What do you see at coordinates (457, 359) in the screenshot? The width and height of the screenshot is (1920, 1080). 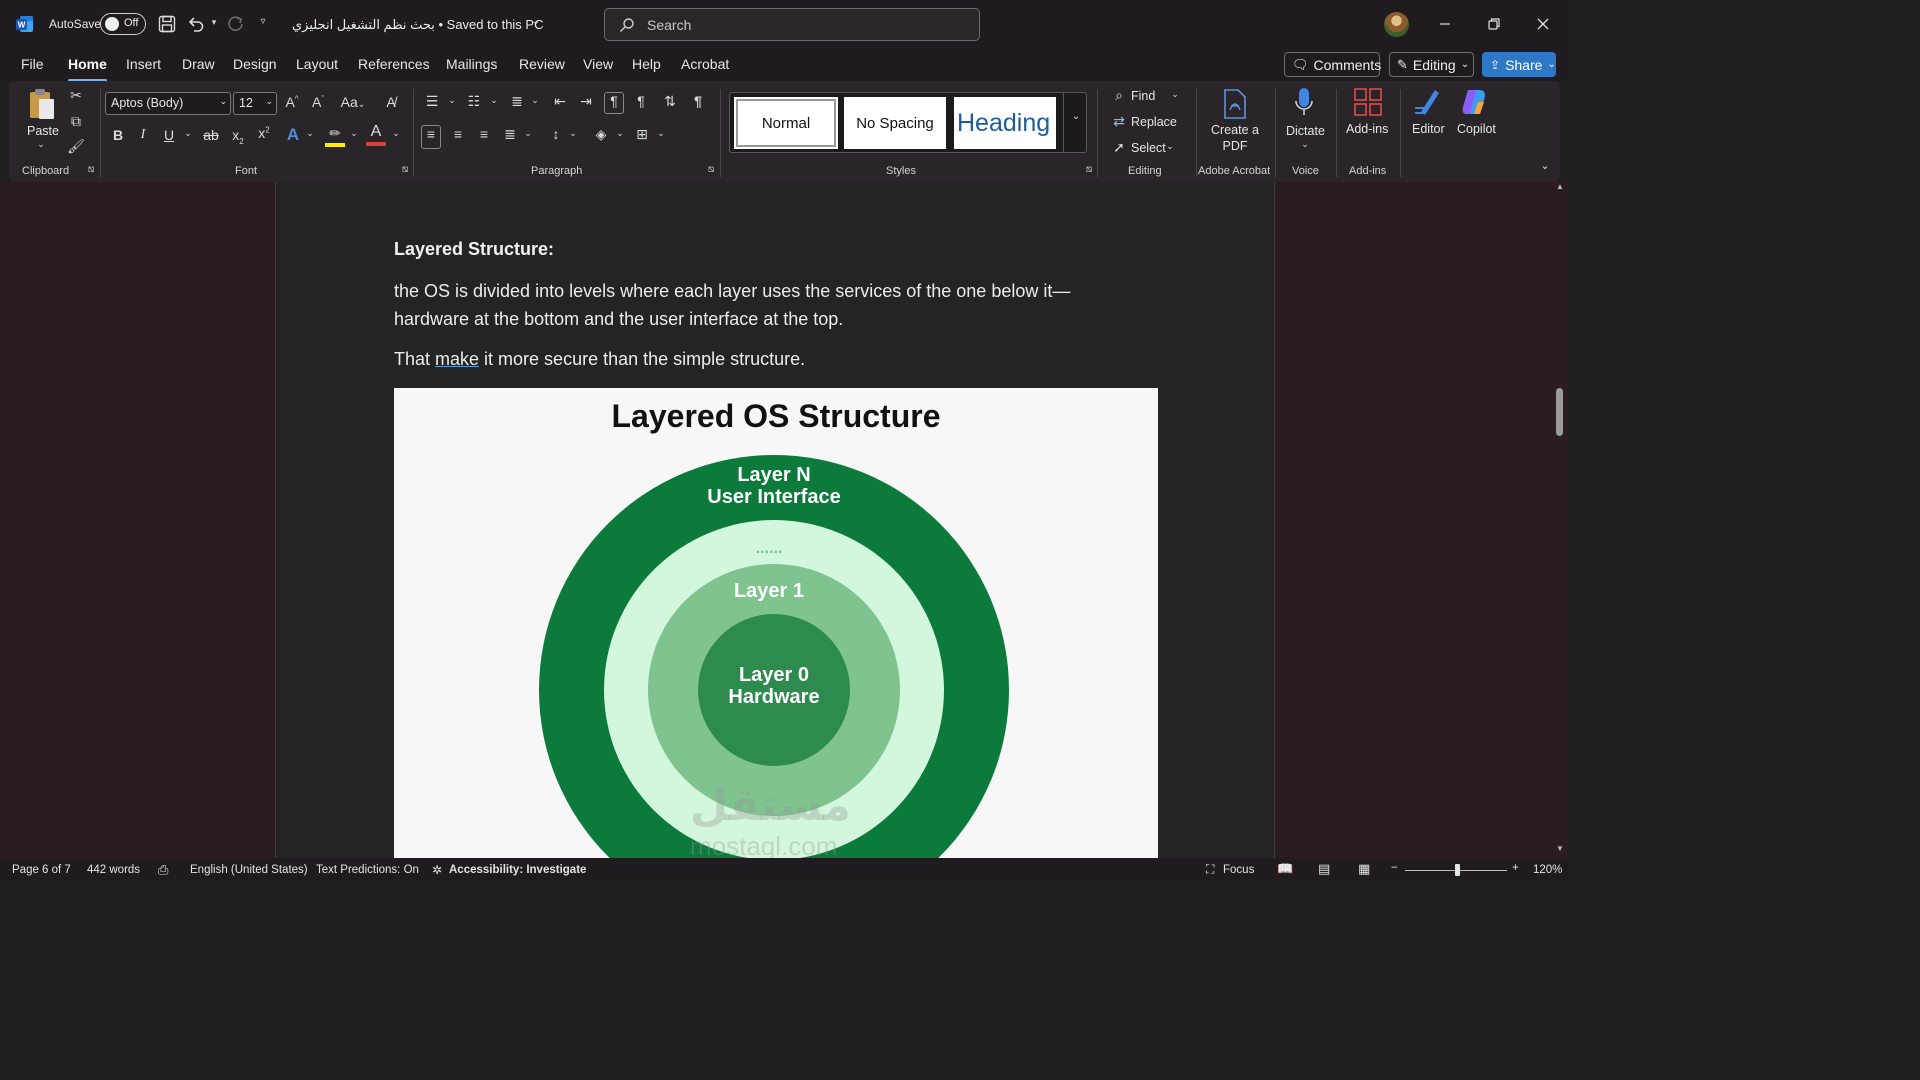 I see `spelling-flagged-word: make` at bounding box center [457, 359].